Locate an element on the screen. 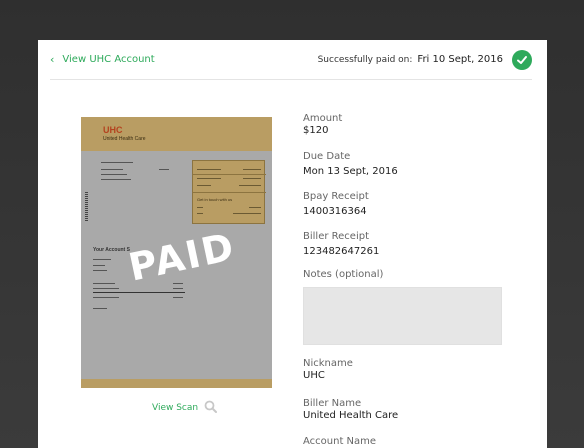 The height and width of the screenshot is (448, 584). paid-stamp: PAID is located at coordinates (182, 257).